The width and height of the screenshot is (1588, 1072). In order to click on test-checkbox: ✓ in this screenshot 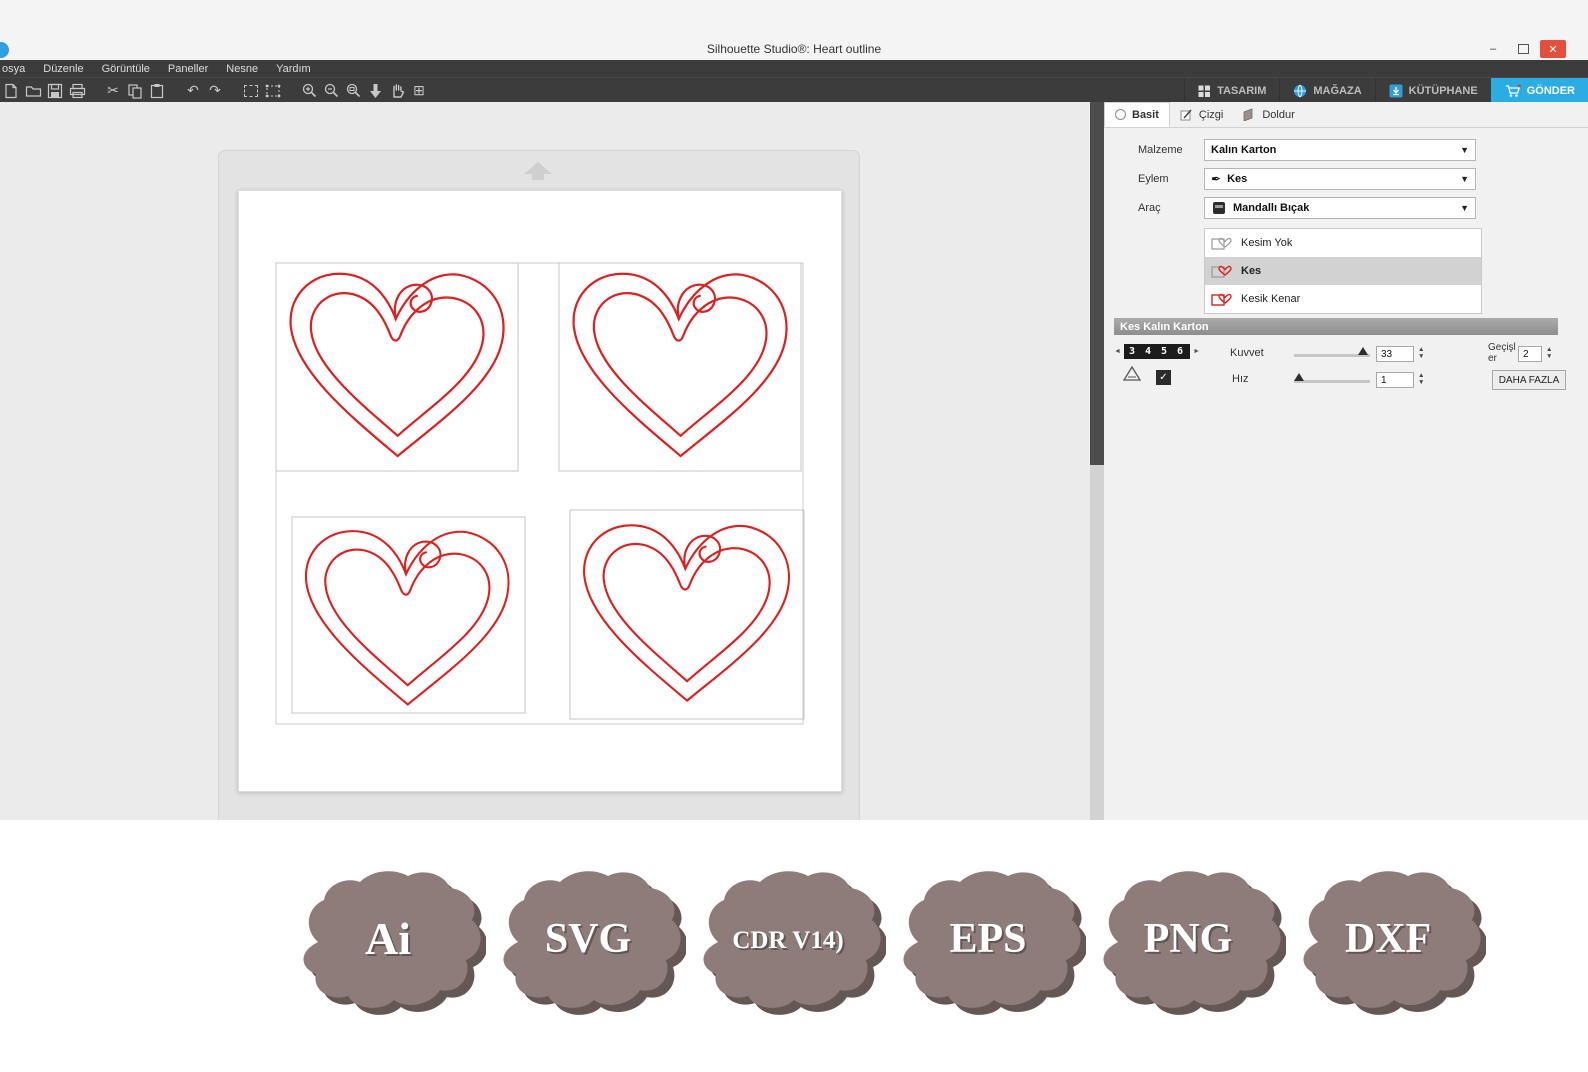, I will do `click(1163, 377)`.